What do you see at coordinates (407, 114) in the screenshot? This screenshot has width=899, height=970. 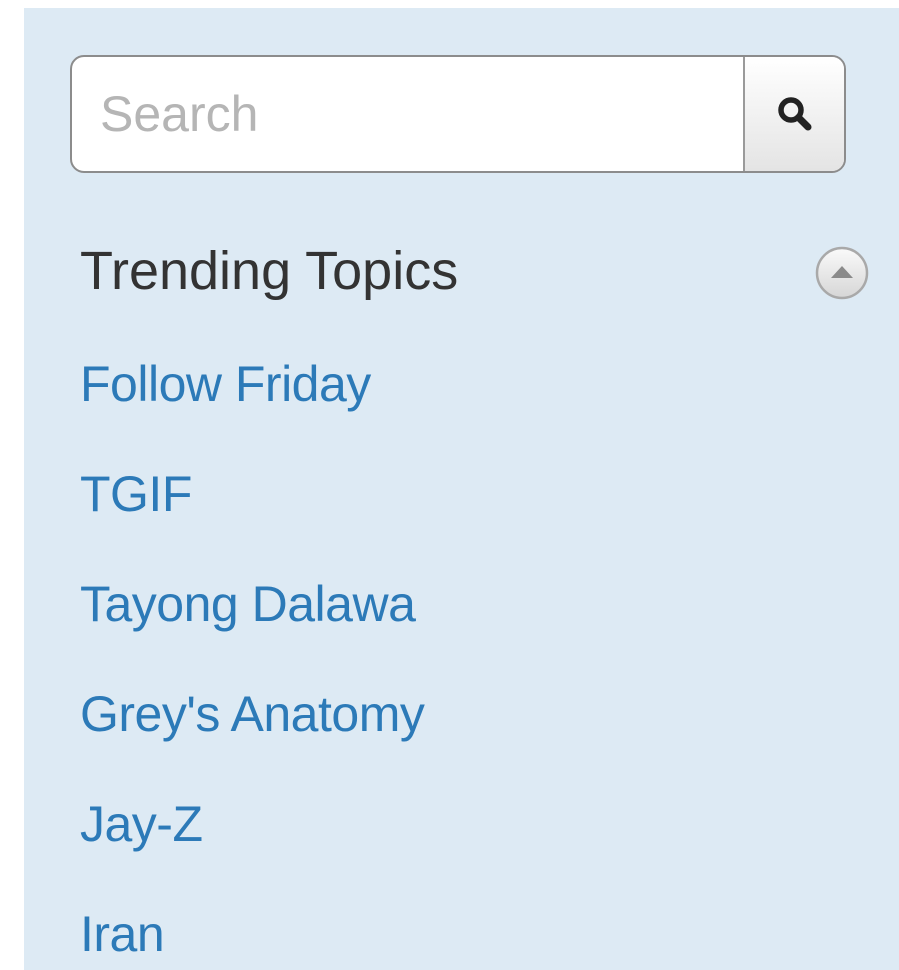 I see `search-input` at bounding box center [407, 114].